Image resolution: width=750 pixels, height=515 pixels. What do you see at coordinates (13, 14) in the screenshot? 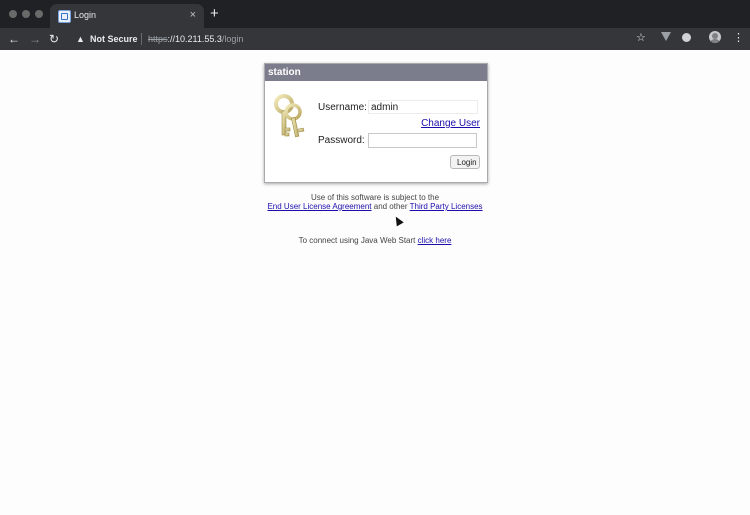
I see `close-window-button` at bounding box center [13, 14].